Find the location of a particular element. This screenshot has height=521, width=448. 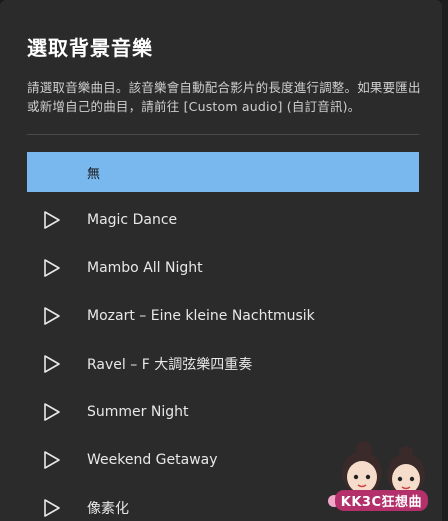

track-label: Summer Night is located at coordinates (138, 412).